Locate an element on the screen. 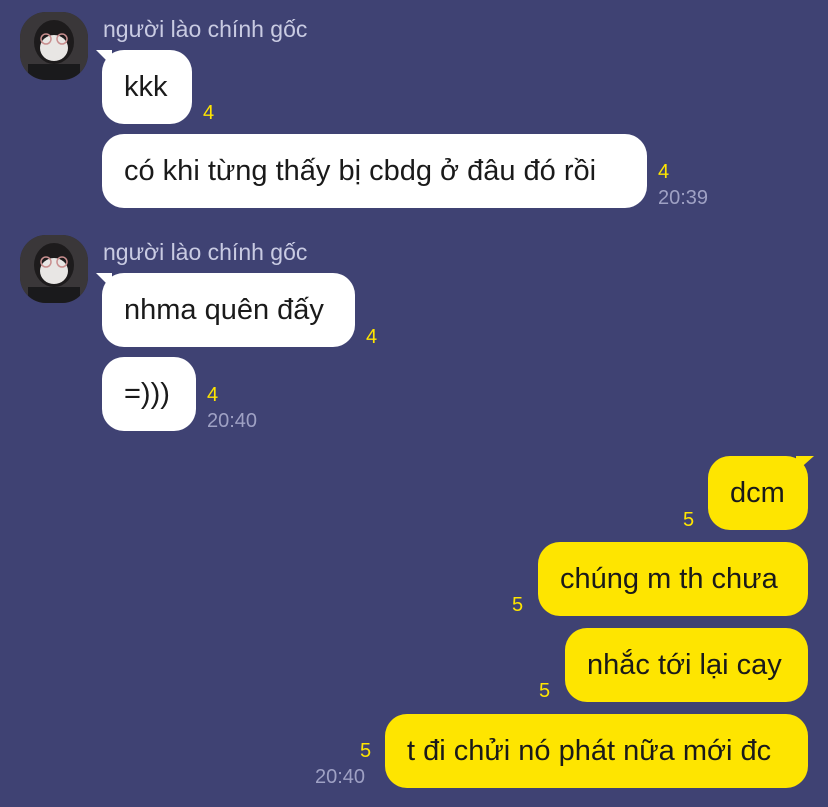 The height and width of the screenshot is (807, 828). message-time: 20:39 is located at coordinates (683, 198).